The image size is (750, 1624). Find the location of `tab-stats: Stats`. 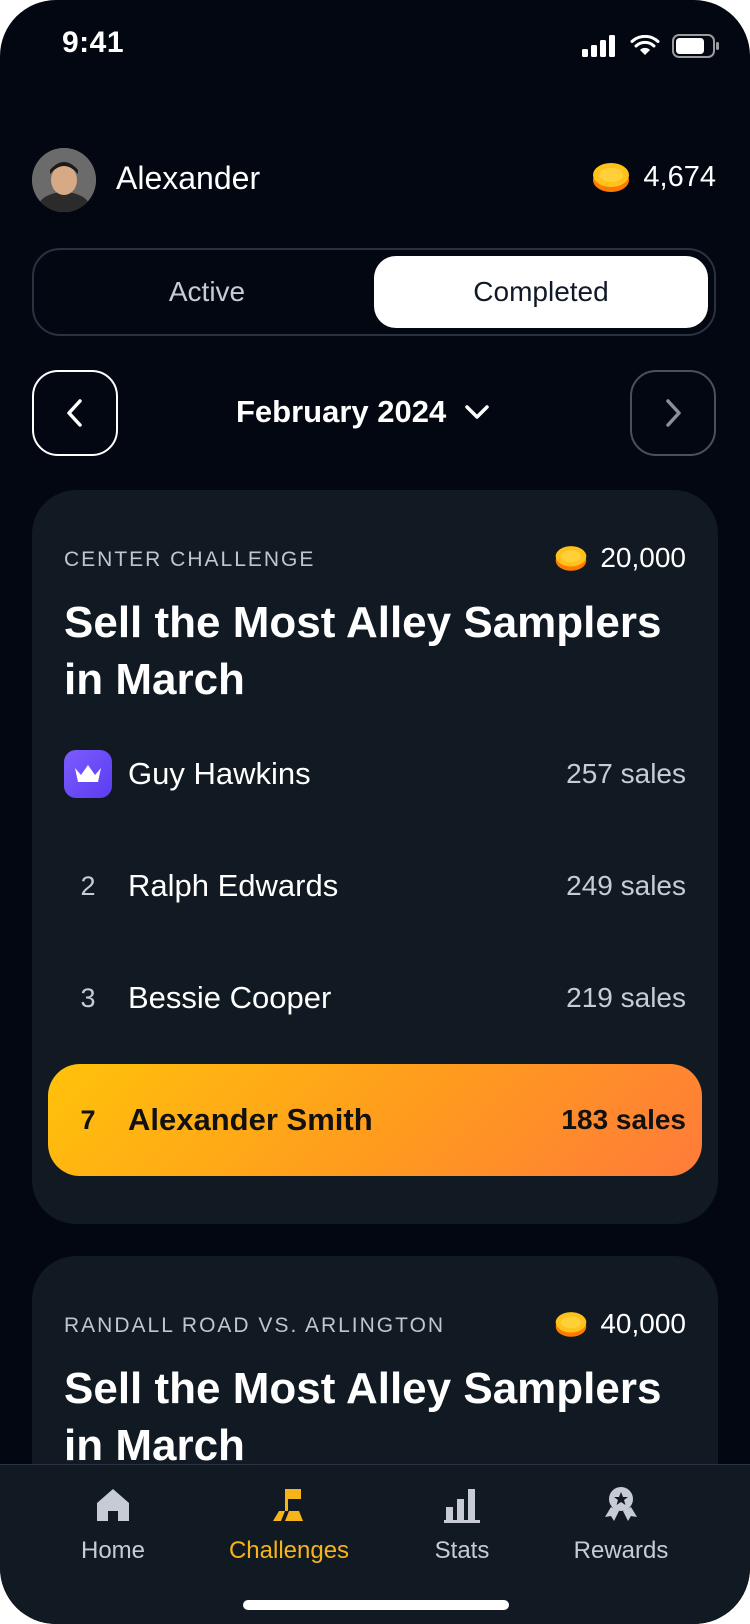

tab-stats: Stats is located at coordinates (462, 1525).